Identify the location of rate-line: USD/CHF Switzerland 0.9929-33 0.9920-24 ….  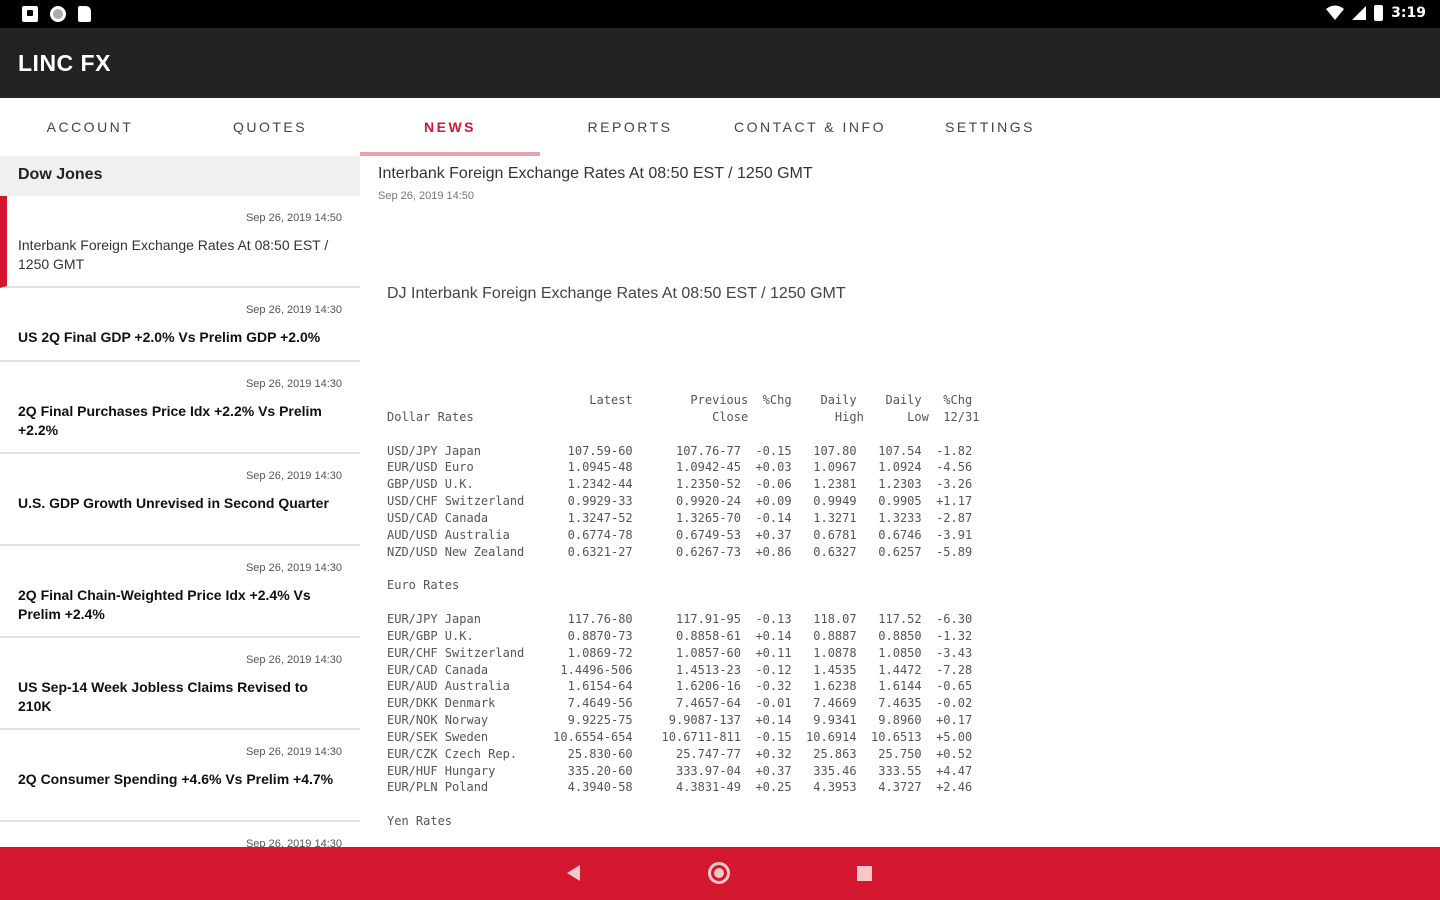
(680, 501).